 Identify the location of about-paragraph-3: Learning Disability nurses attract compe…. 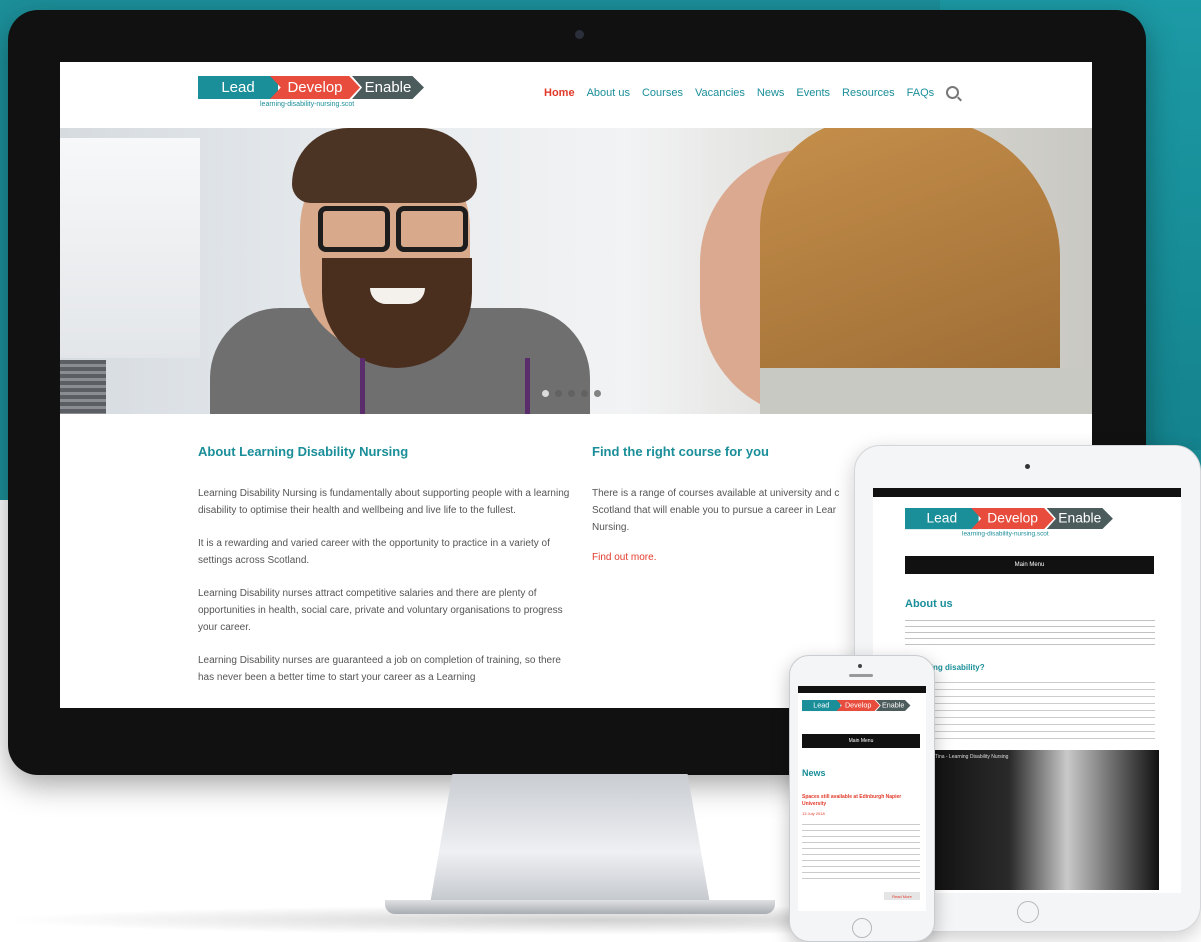
(380, 610).